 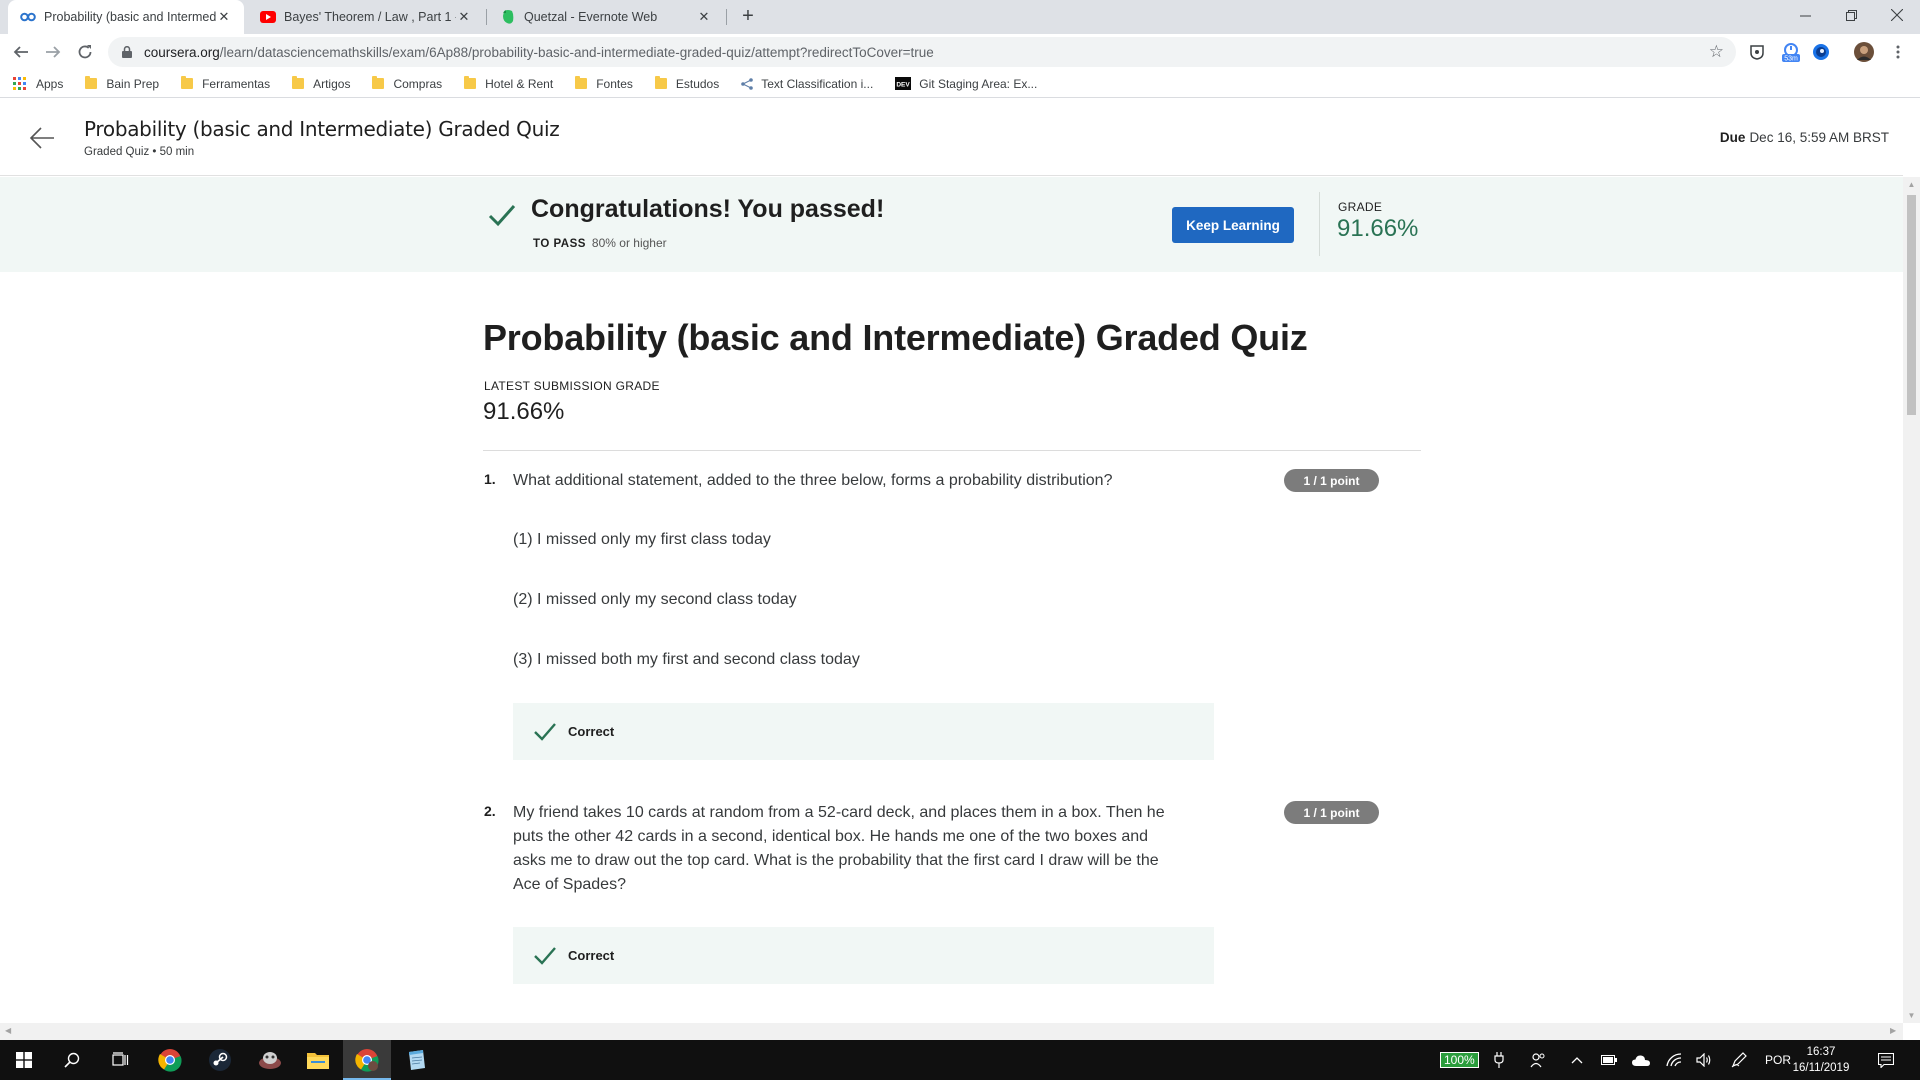 What do you see at coordinates (1911, 600) in the screenshot?
I see `vertical-scrollbar: ▲ ▼` at bounding box center [1911, 600].